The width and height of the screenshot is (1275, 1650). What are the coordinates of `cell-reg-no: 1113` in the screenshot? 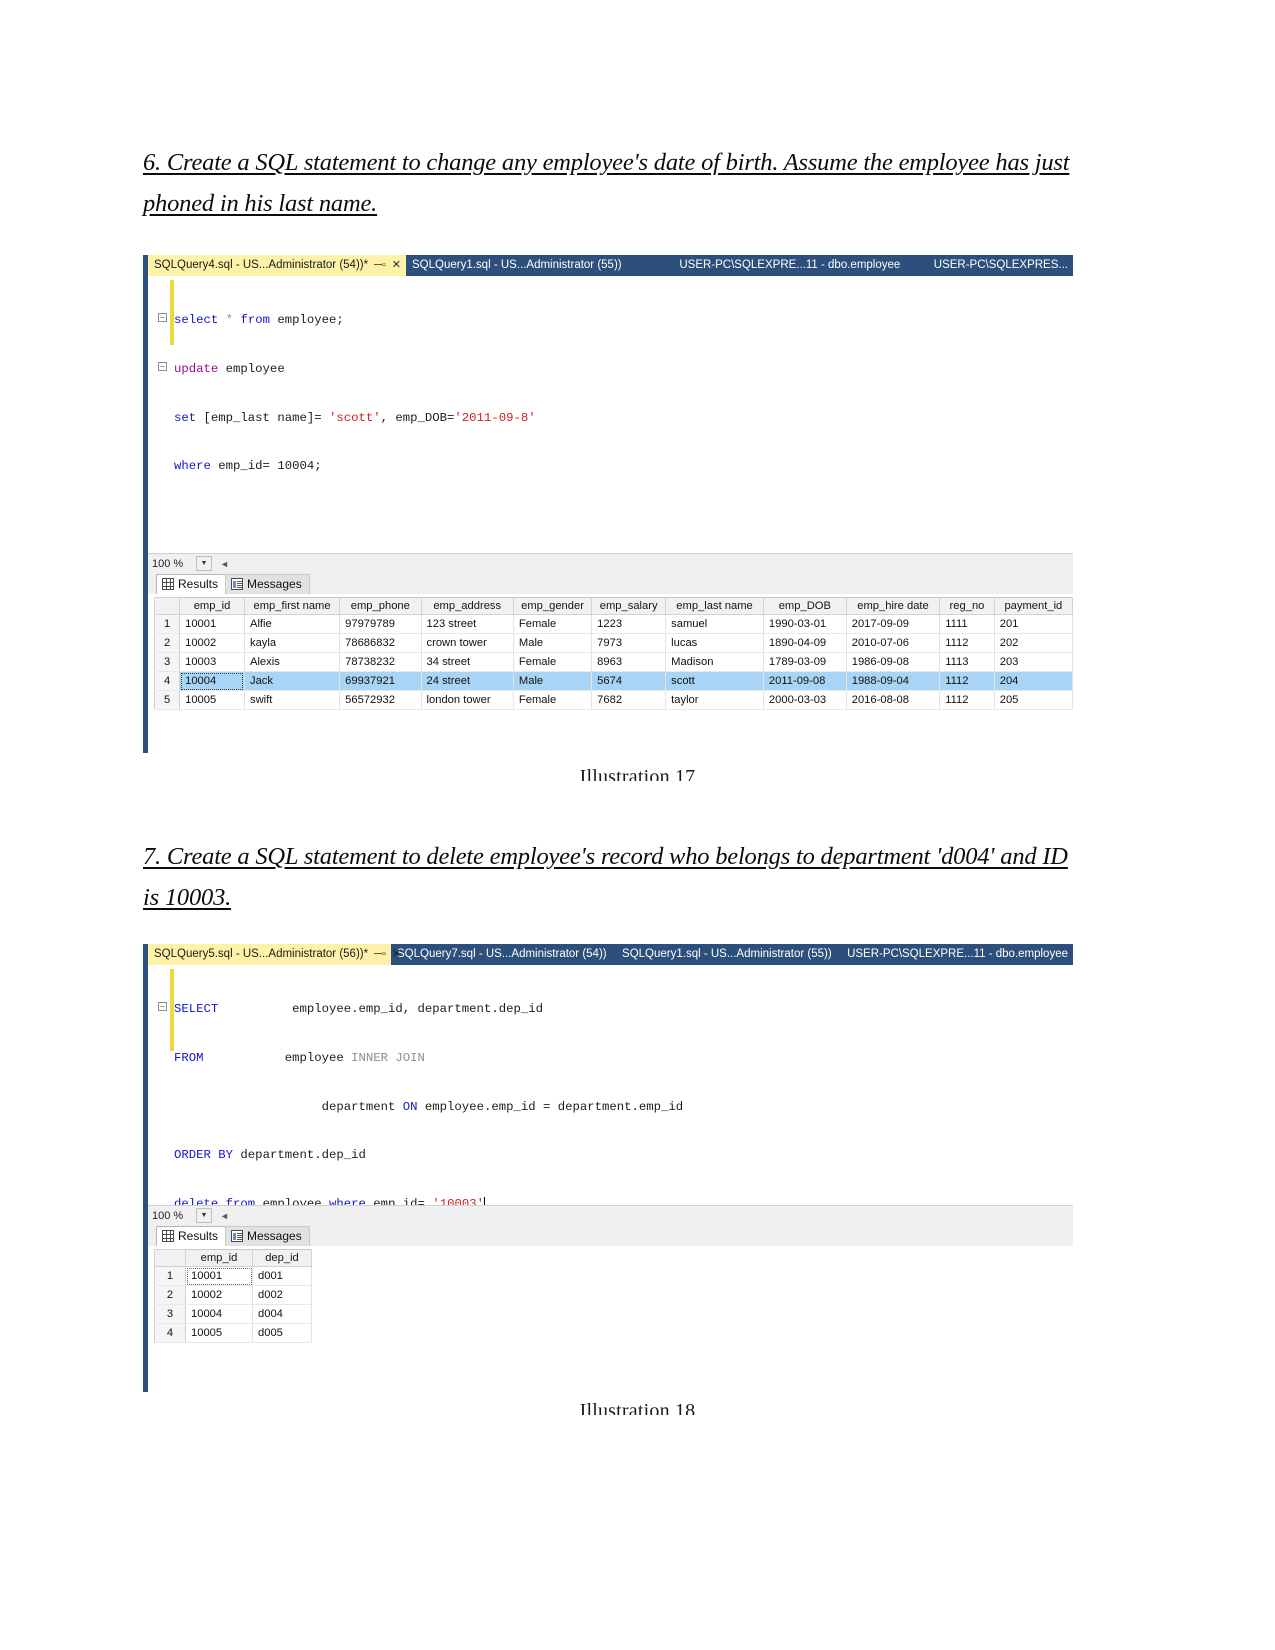 It's located at (967, 662).